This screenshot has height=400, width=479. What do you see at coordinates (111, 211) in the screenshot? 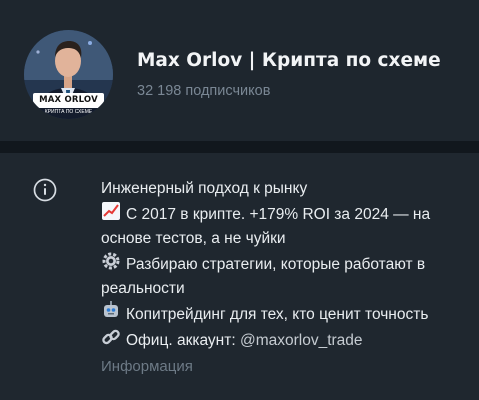
I see `chart-increasing-emoji` at bounding box center [111, 211].